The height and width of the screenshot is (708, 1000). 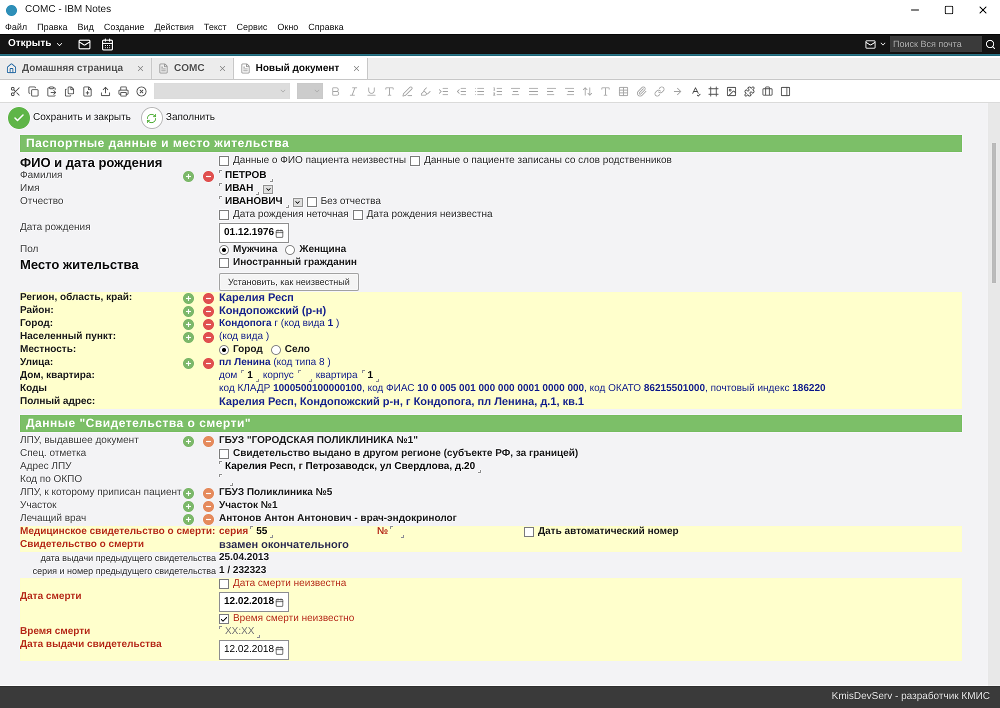 I want to click on indent-icon, so click(x=443, y=91).